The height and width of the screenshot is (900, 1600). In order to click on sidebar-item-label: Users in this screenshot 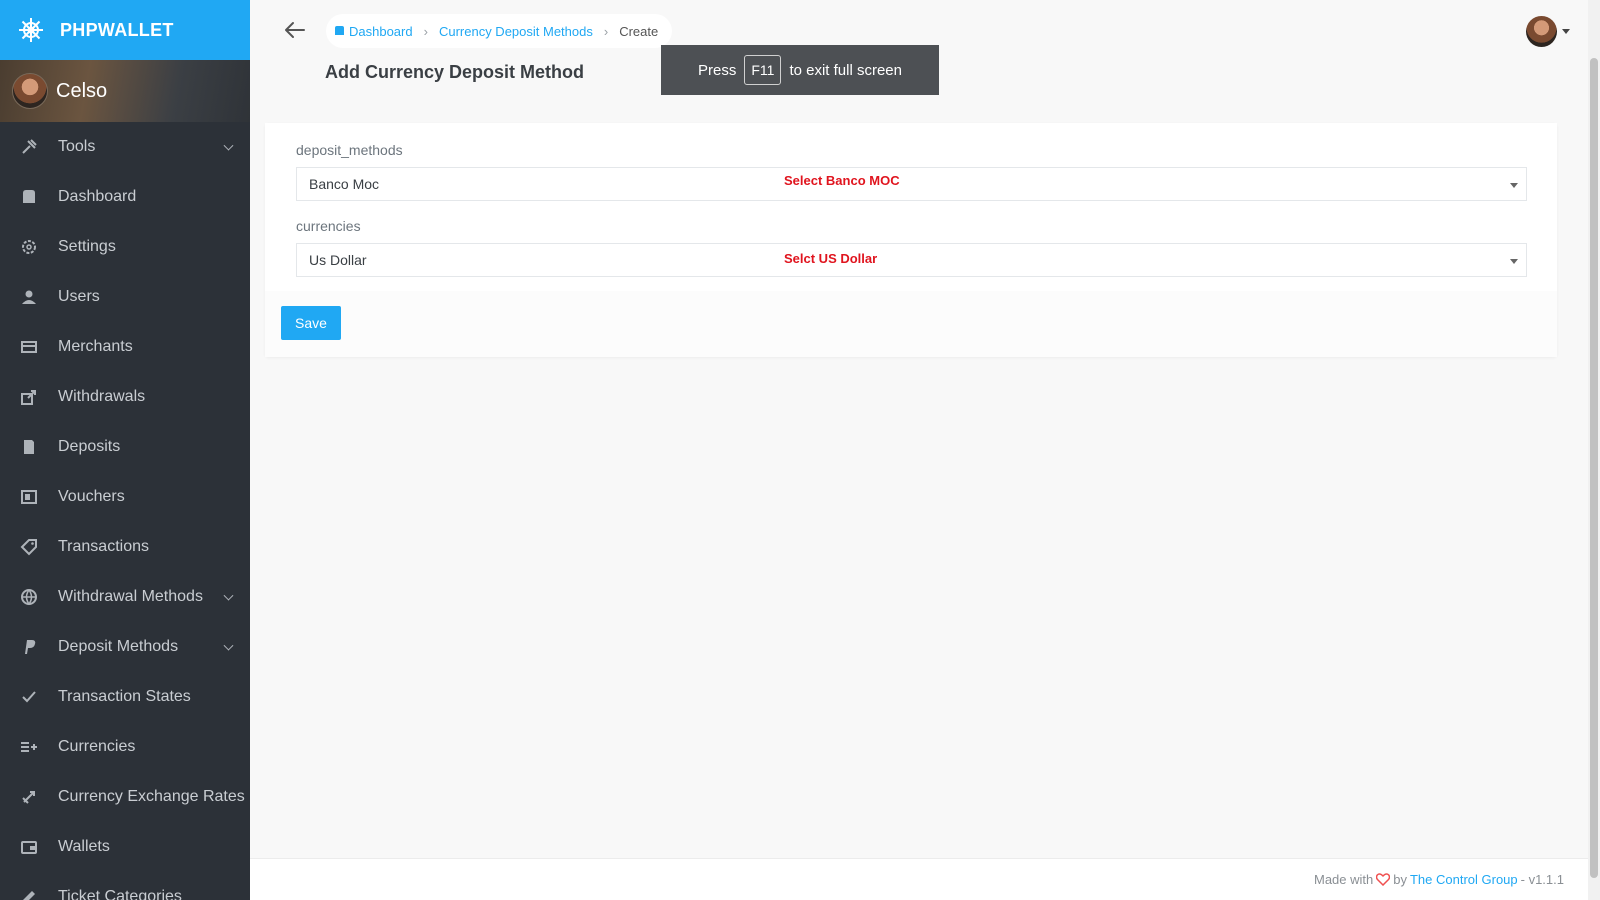, I will do `click(79, 296)`.